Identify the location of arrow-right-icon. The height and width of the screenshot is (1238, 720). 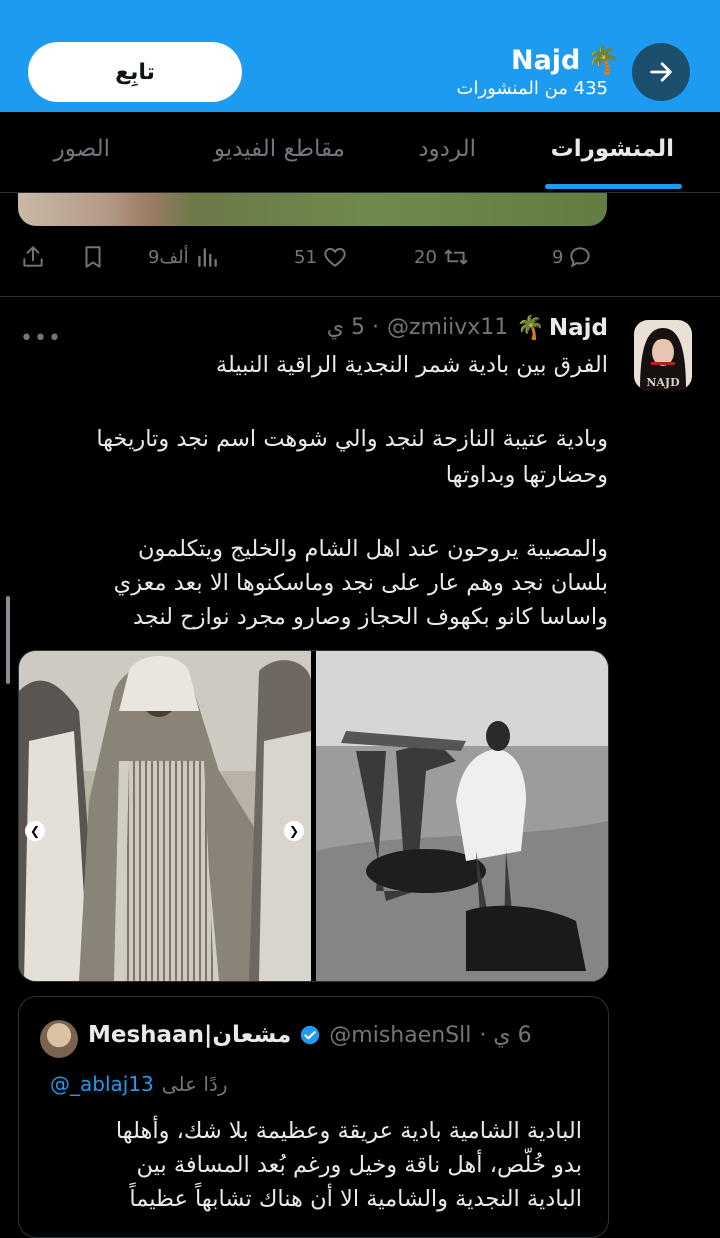
(661, 72).